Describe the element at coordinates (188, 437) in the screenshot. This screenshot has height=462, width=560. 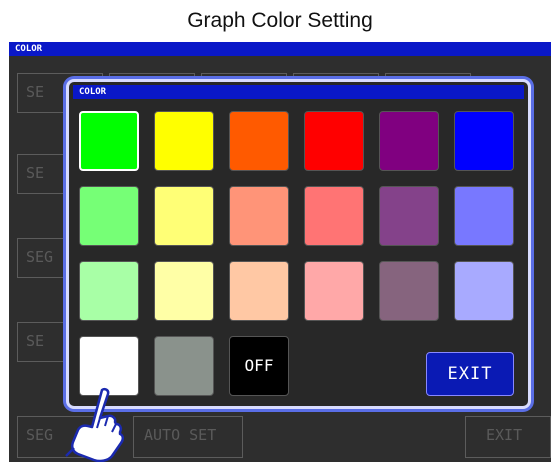
I see `background-auto-set-button: AUTO SET` at that location.